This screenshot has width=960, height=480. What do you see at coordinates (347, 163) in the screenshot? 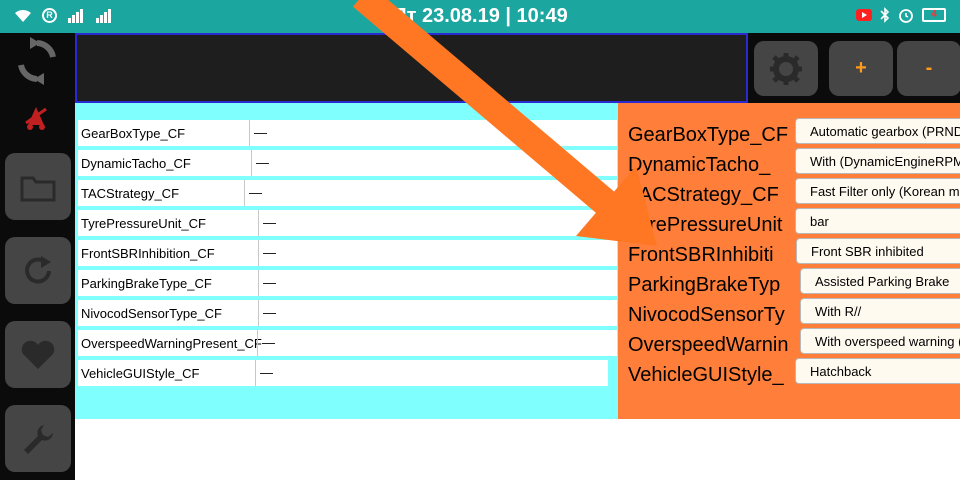
I see `table-row: DynamicTacho_CF —` at bounding box center [347, 163].